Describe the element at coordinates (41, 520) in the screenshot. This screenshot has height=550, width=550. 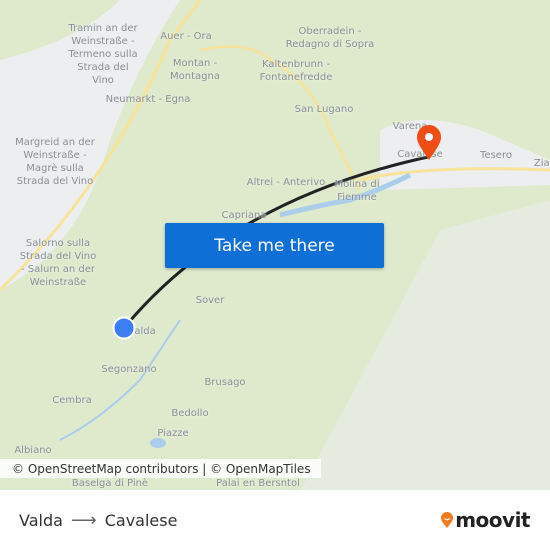
I see `origin-name: Valda` at that location.